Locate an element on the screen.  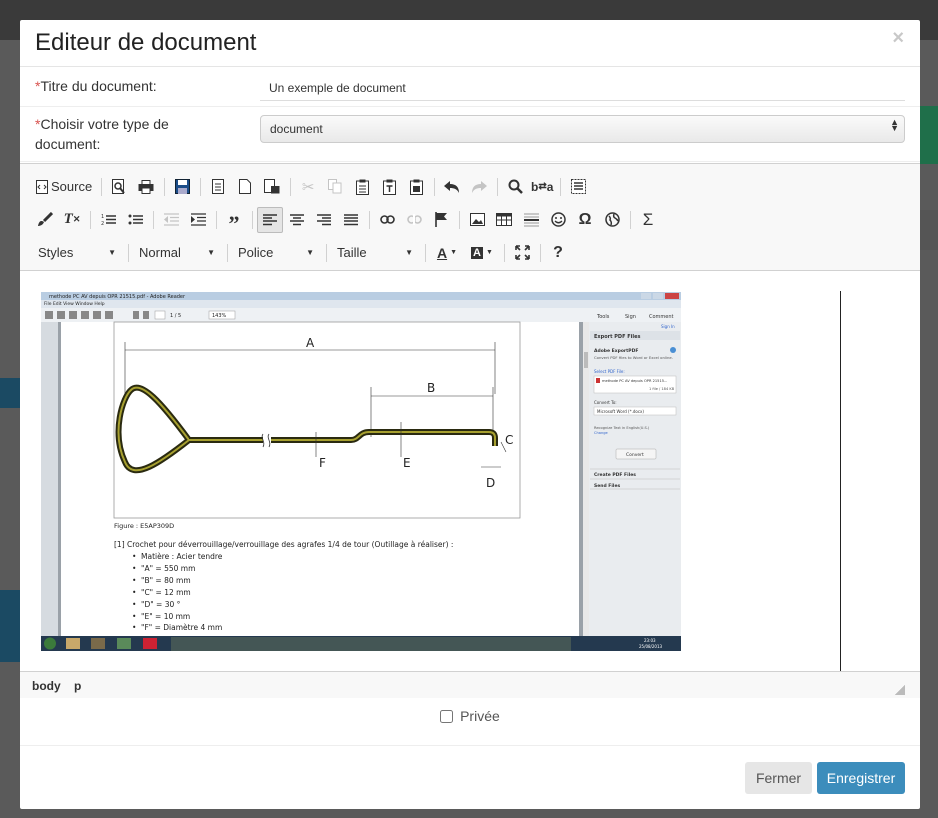
anchor-button is located at coordinates (441, 220).